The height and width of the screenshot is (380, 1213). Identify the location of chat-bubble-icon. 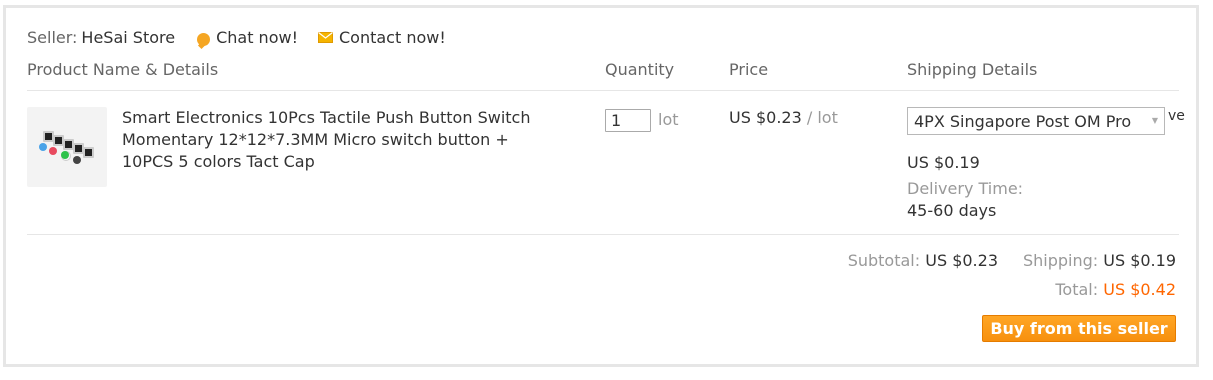
(204, 39).